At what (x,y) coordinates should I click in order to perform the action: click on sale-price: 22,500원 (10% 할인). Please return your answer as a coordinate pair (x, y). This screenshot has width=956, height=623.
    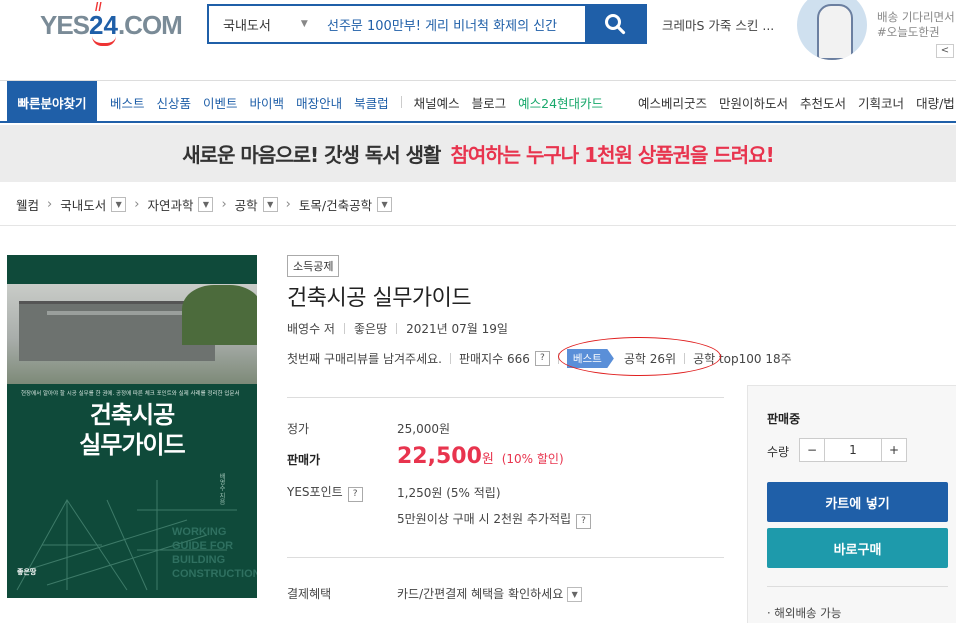
    Looking at the image, I should click on (480, 456).